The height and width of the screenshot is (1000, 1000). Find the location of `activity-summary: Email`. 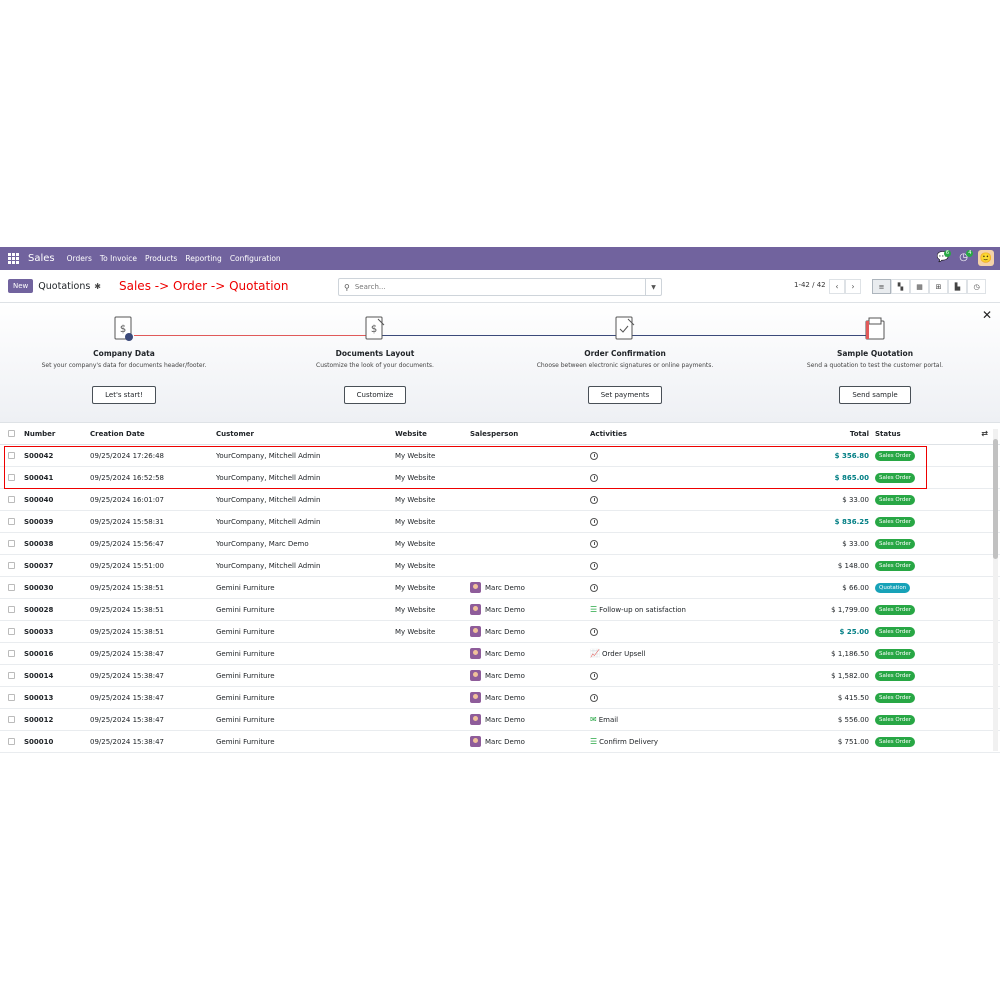

activity-summary: Email is located at coordinates (608, 720).